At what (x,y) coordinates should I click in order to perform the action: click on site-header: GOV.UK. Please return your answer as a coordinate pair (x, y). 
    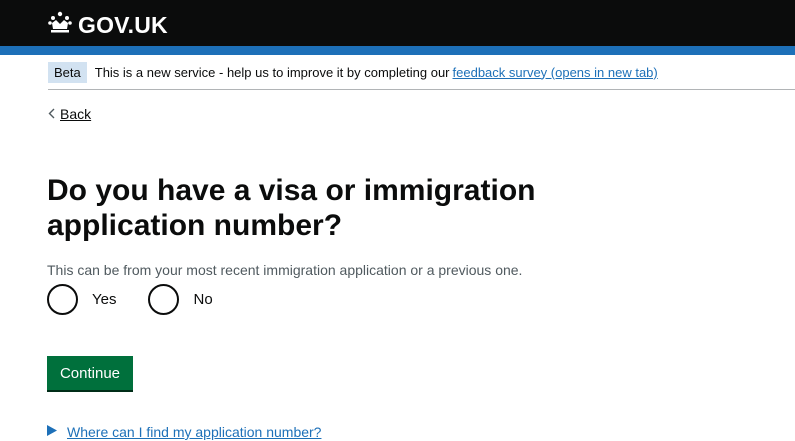
    Looking at the image, I should click on (397, 23).